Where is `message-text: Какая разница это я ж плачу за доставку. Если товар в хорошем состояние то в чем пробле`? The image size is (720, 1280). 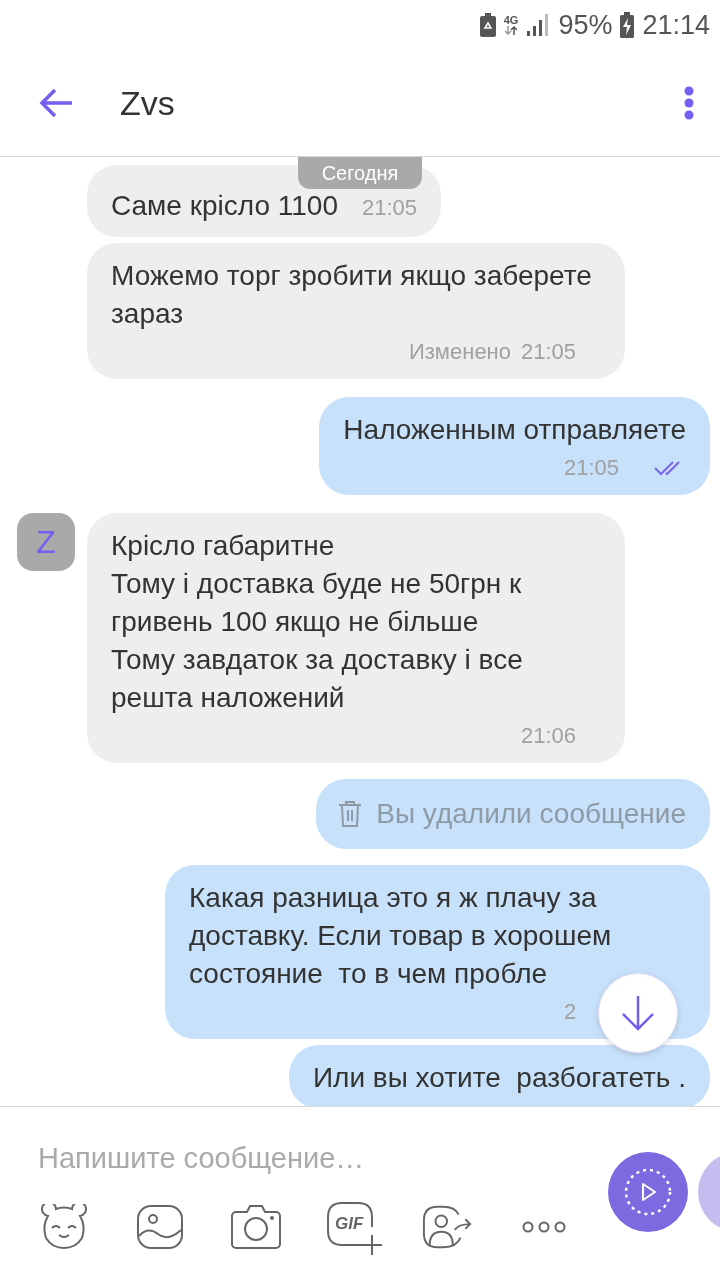
message-text: Какая разница это я ж плачу за доставку. Если товар в хорошем состояние то в чем пробле is located at coordinates (401, 936).